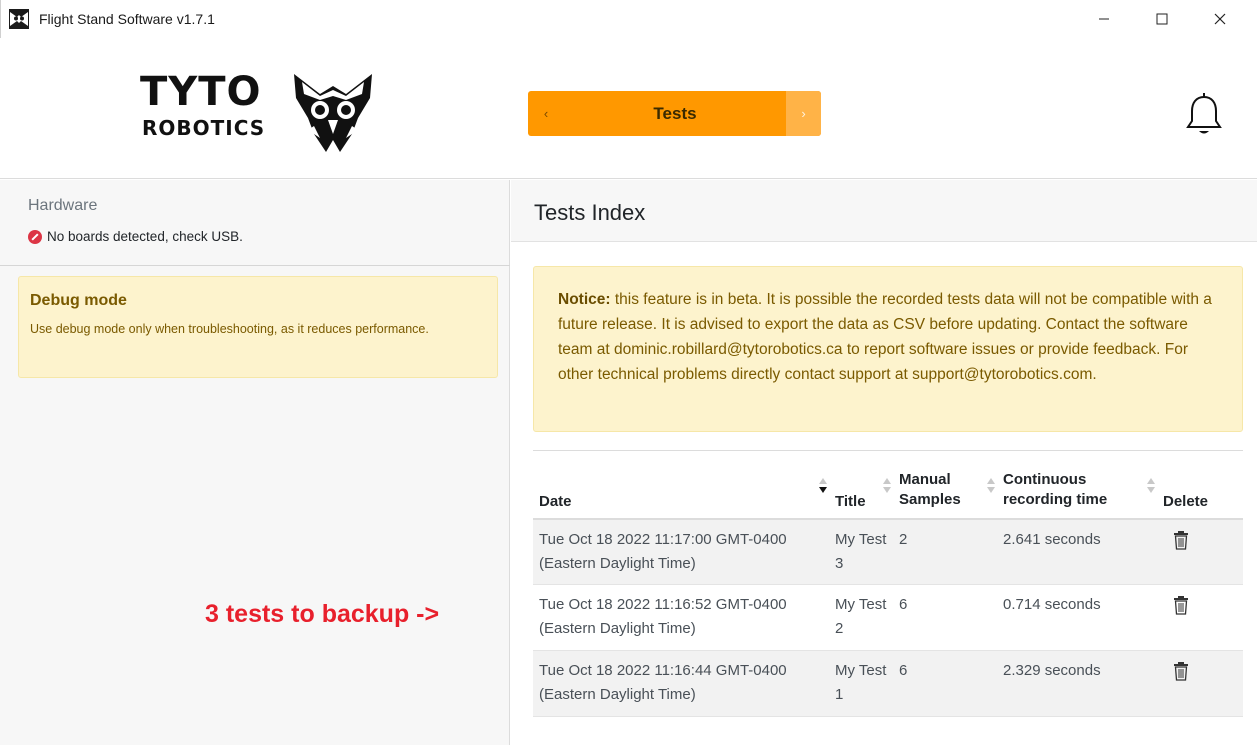  I want to click on column-header-recording-label: Continuous recording time, so click(1055, 489).